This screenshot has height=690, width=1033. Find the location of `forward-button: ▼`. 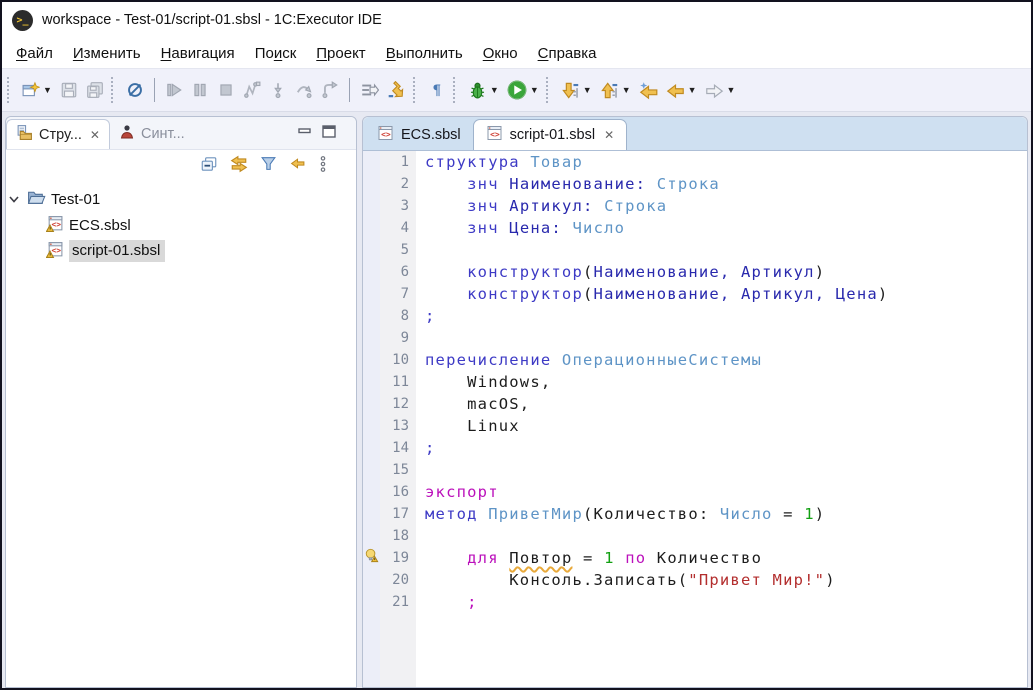

forward-button: ▼ is located at coordinates (720, 90).